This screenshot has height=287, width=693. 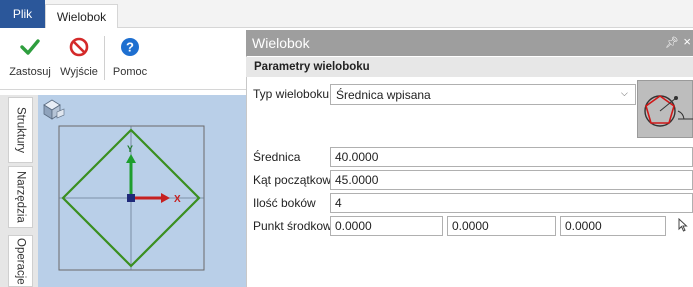 I want to click on apply-label: Zastosuj, so click(x=30, y=72).